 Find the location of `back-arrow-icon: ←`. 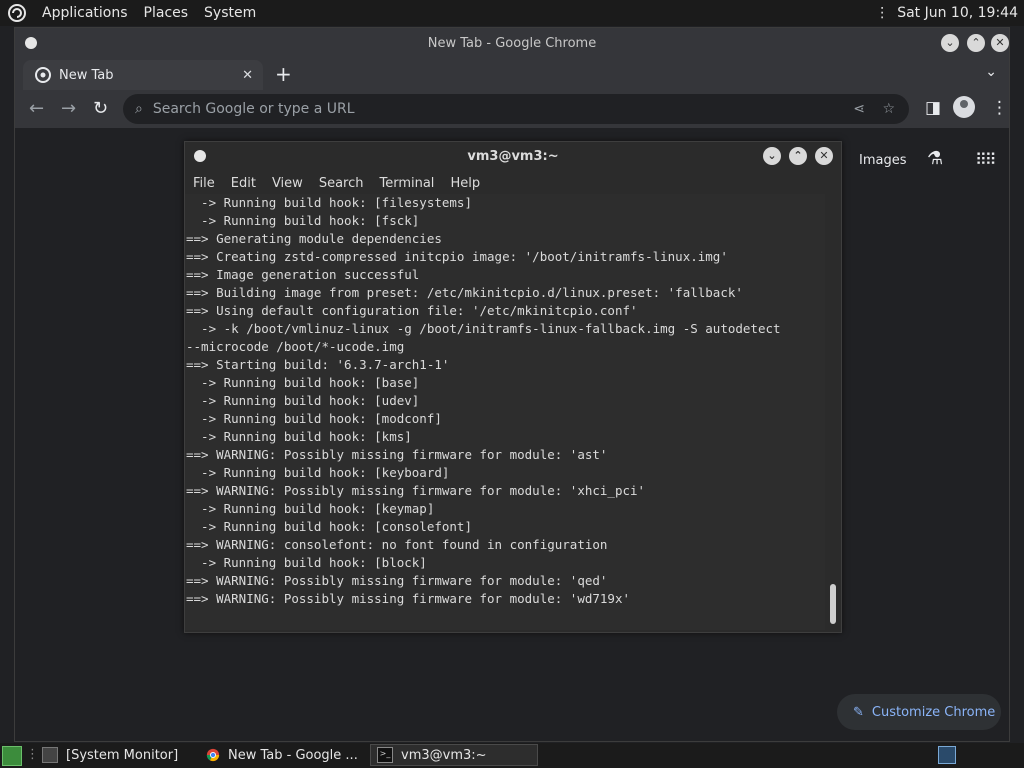

back-arrow-icon: ← is located at coordinates (36, 108).